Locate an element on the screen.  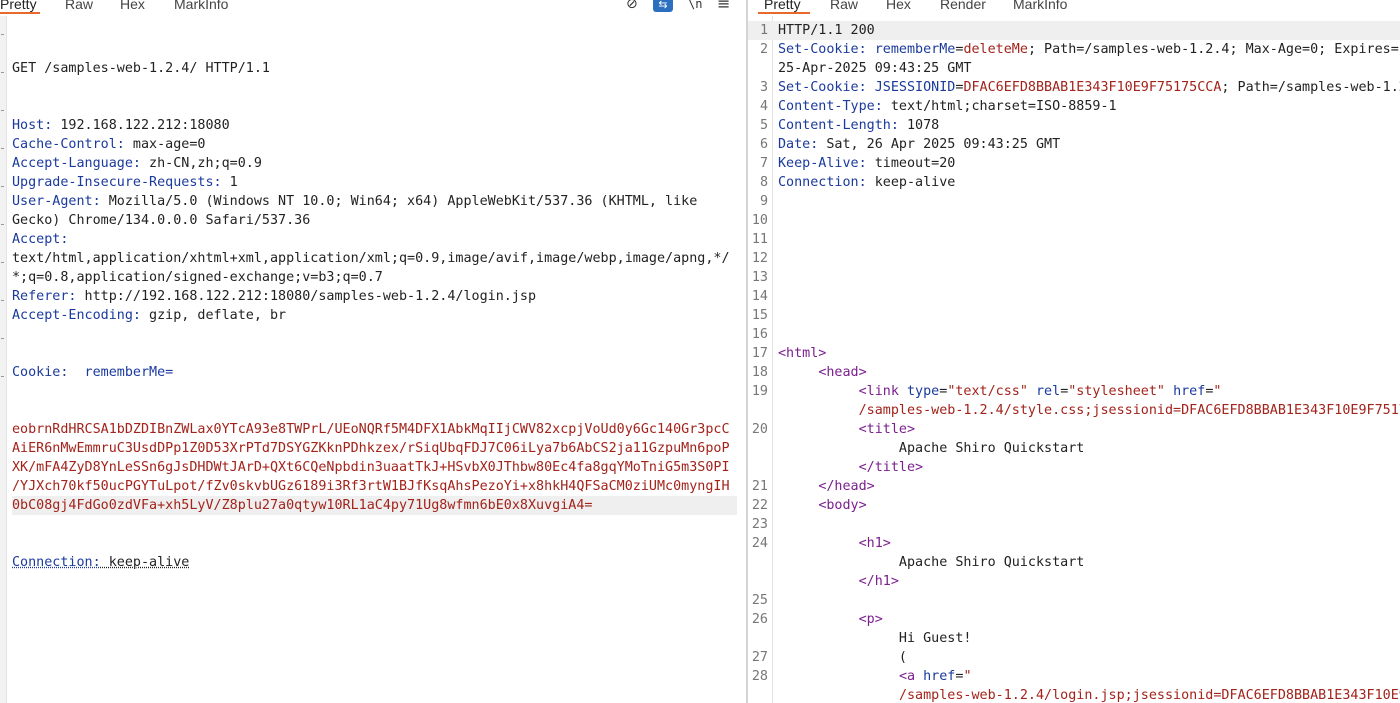
response-row: 9 is located at coordinates (1074, 201).